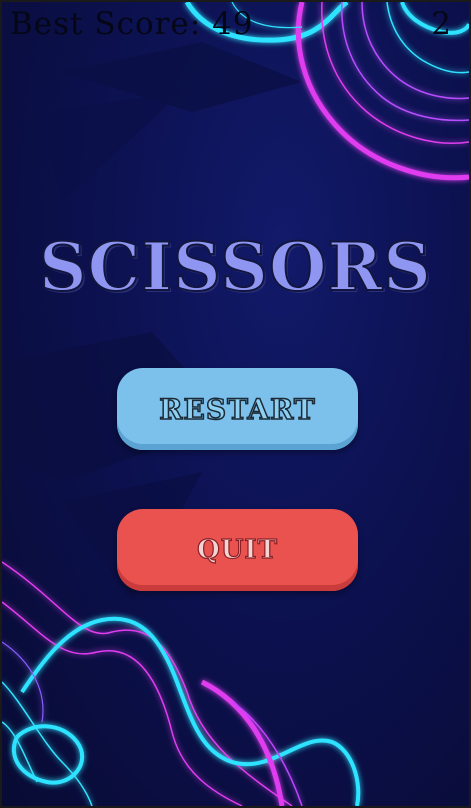 The image size is (471, 808). What do you see at coordinates (235, 267) in the screenshot?
I see `game-title: SCISSORS` at bounding box center [235, 267].